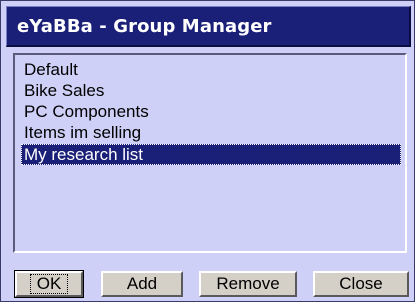  I want to click on title-bar: eYaBBa - Group Manager, so click(208, 26).